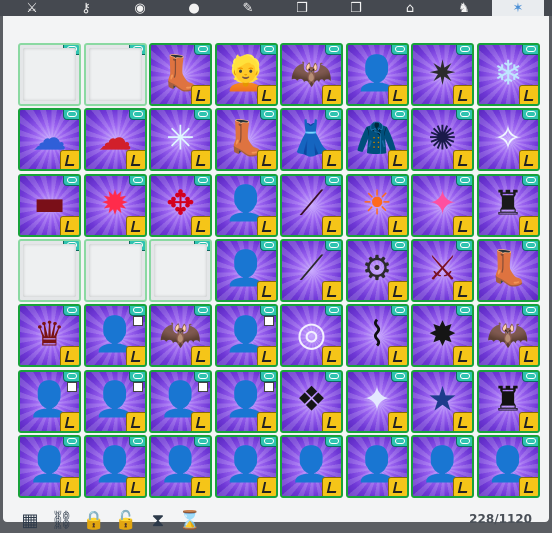 The height and width of the screenshot is (533, 552). What do you see at coordinates (377, 336) in the screenshot?
I see `inventory-slot: ⌇` at bounding box center [377, 336].